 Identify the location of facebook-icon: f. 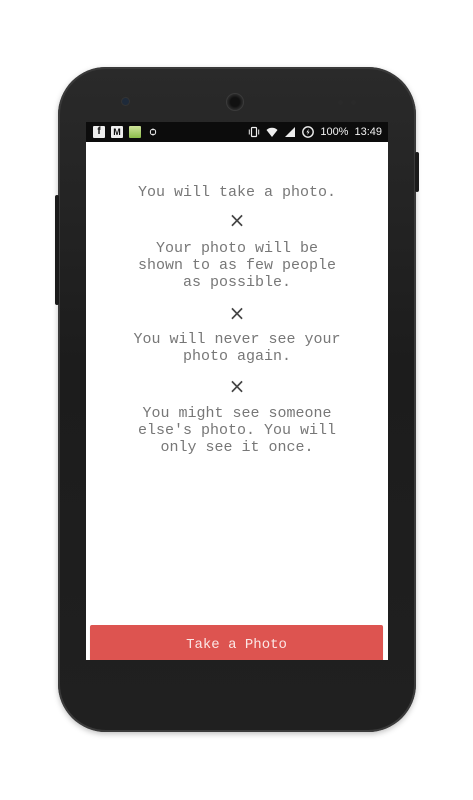
(99, 132).